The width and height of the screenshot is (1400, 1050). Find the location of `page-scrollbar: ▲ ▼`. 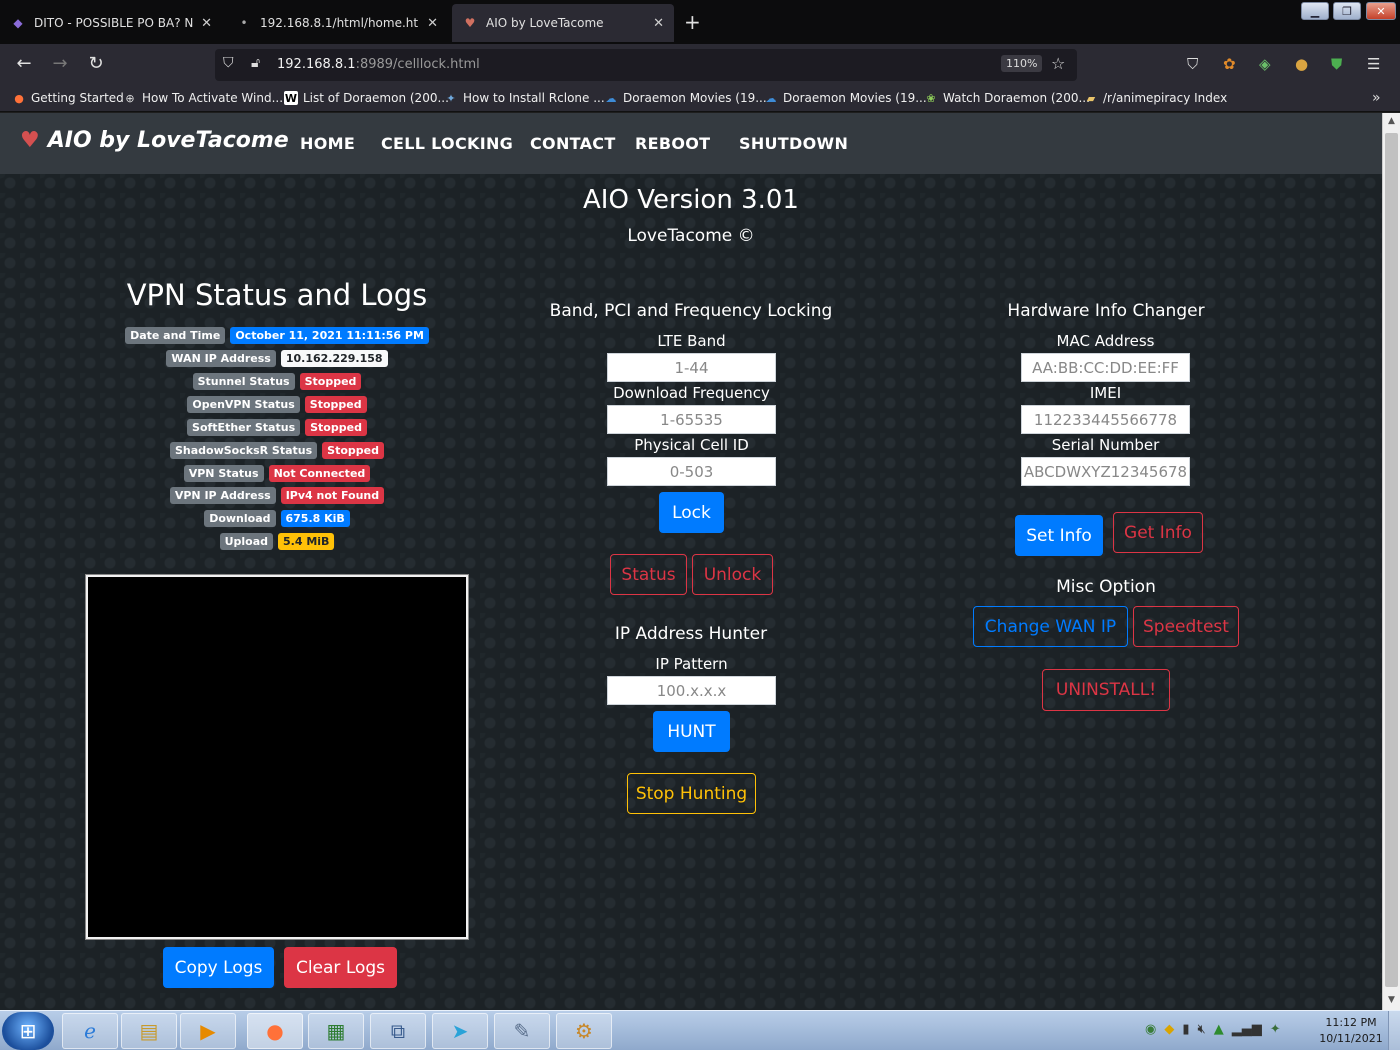

page-scrollbar: ▲ ▼ is located at coordinates (1391, 561).